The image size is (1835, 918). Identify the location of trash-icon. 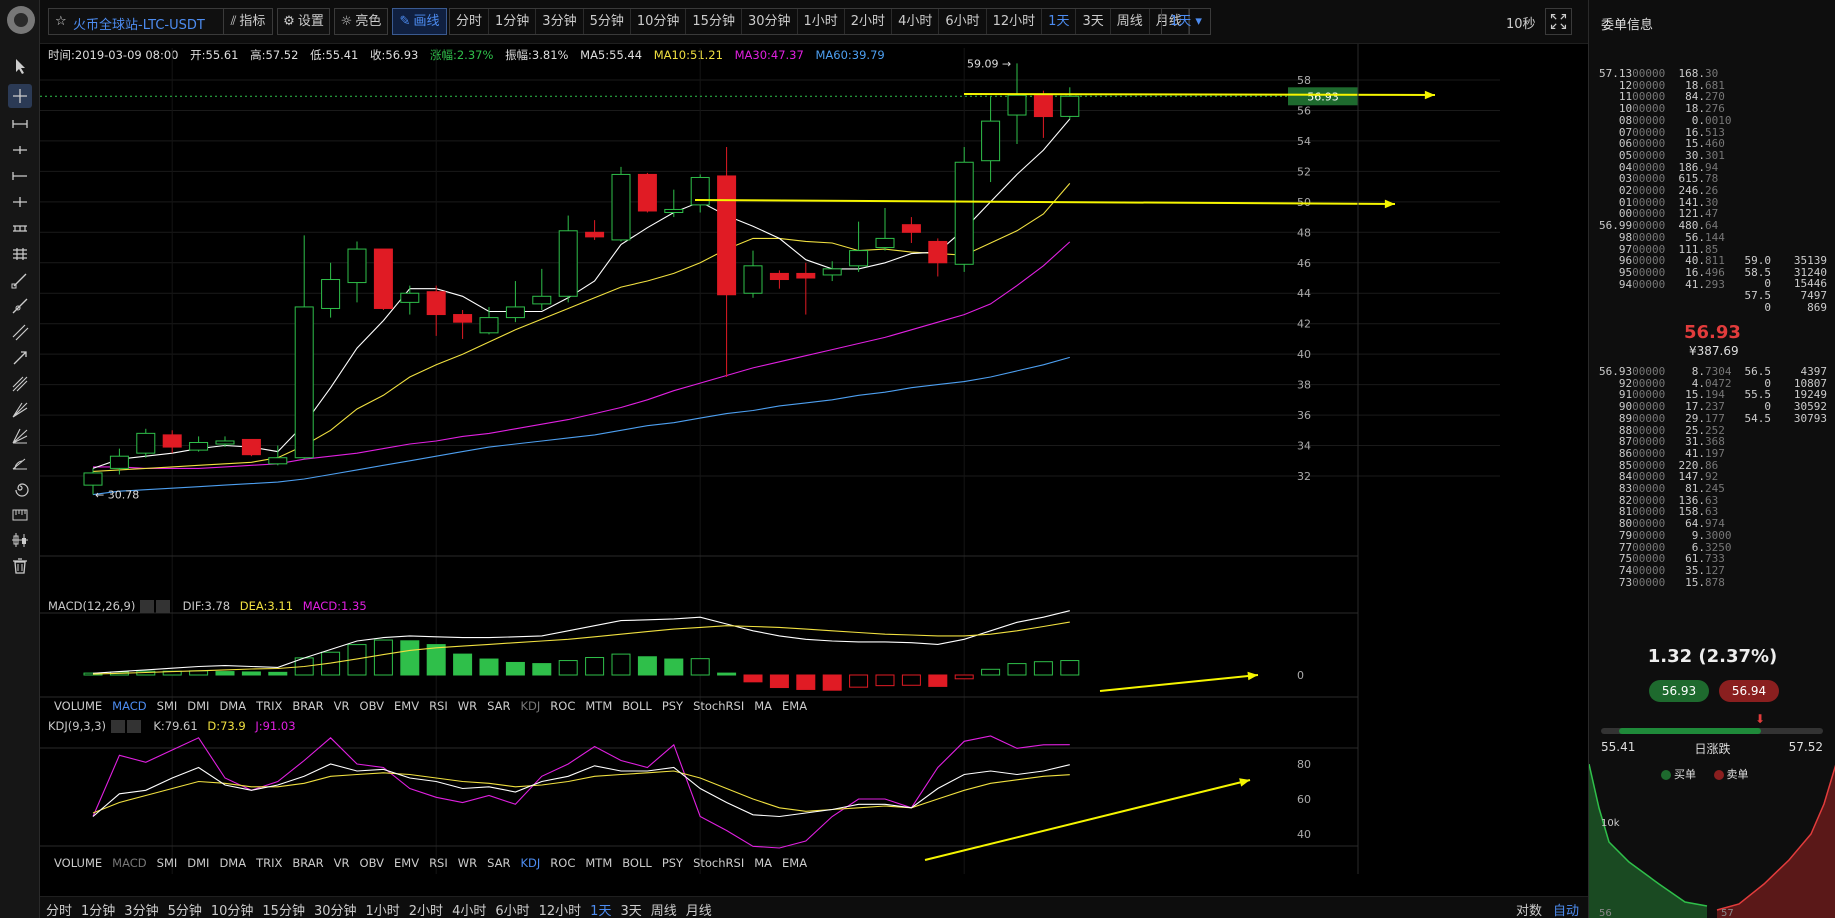
(20, 566).